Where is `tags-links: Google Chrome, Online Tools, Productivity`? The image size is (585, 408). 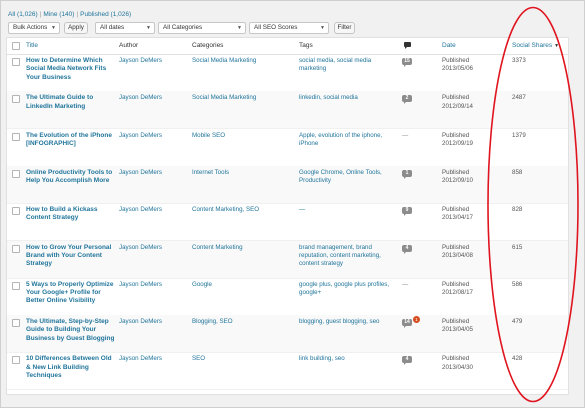 tags-links: Google Chrome, Online Tools, Productivity is located at coordinates (349, 177).